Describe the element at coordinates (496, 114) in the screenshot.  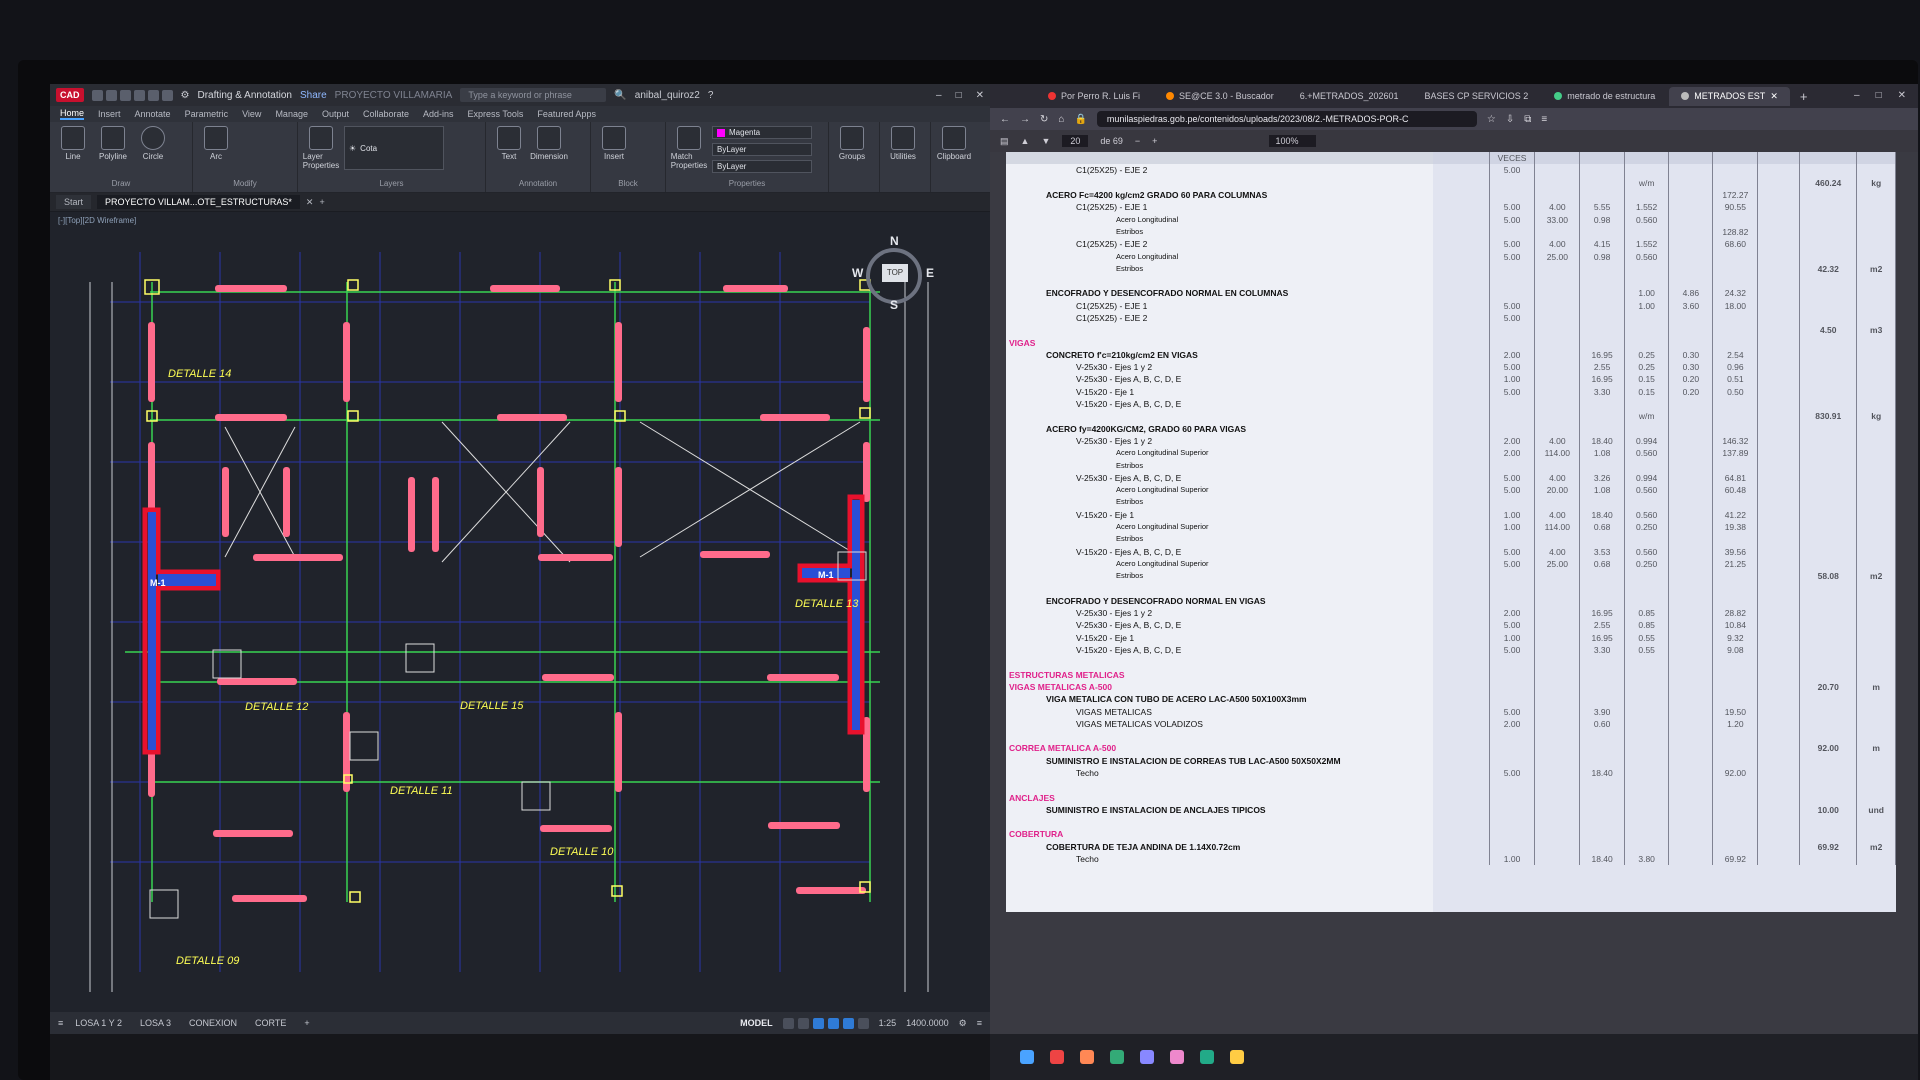
I see `tab-express-tools: Express Tools` at that location.